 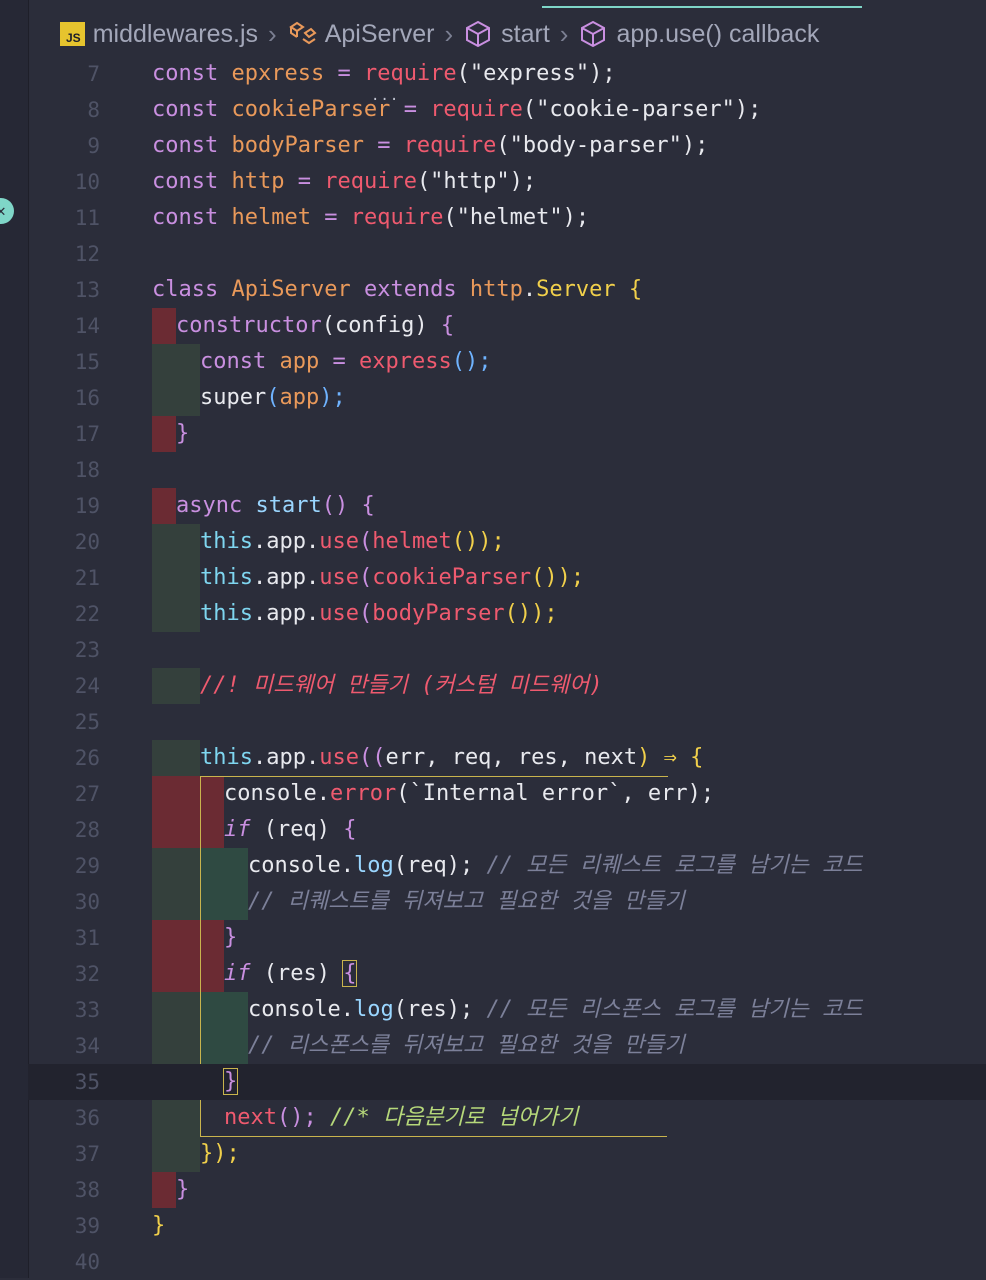 What do you see at coordinates (507, 326) in the screenshot?
I see `code-line: 14 constructor(config) {` at bounding box center [507, 326].